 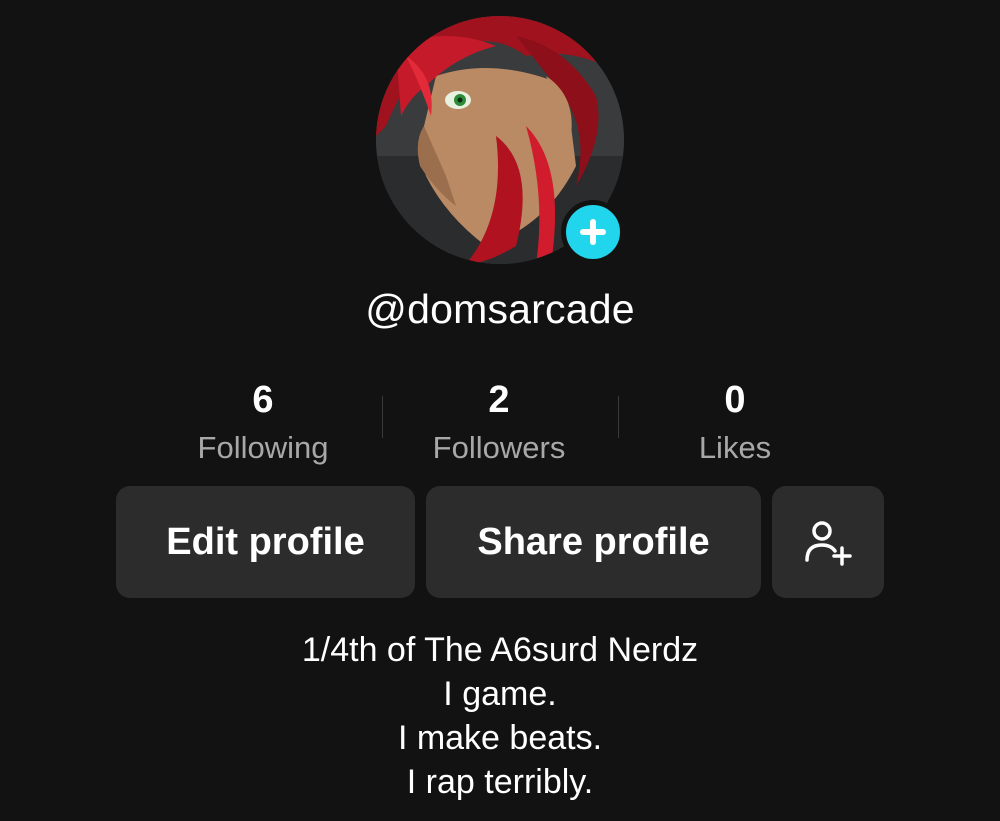 I want to click on bio-line: I rap terribly., so click(x=500, y=782).